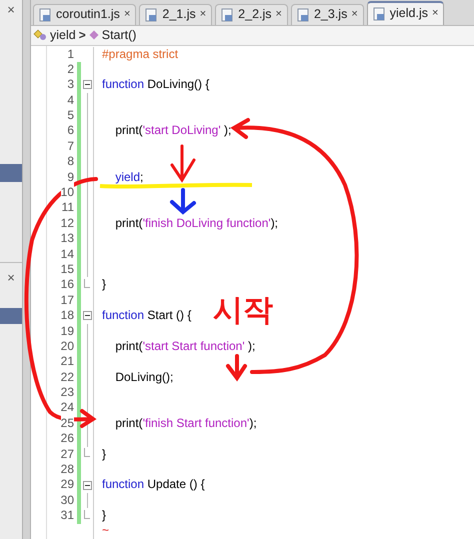  What do you see at coordinates (196, 224) in the screenshot?
I see `code-line: print('finish DoLiving function');` at bounding box center [196, 224].